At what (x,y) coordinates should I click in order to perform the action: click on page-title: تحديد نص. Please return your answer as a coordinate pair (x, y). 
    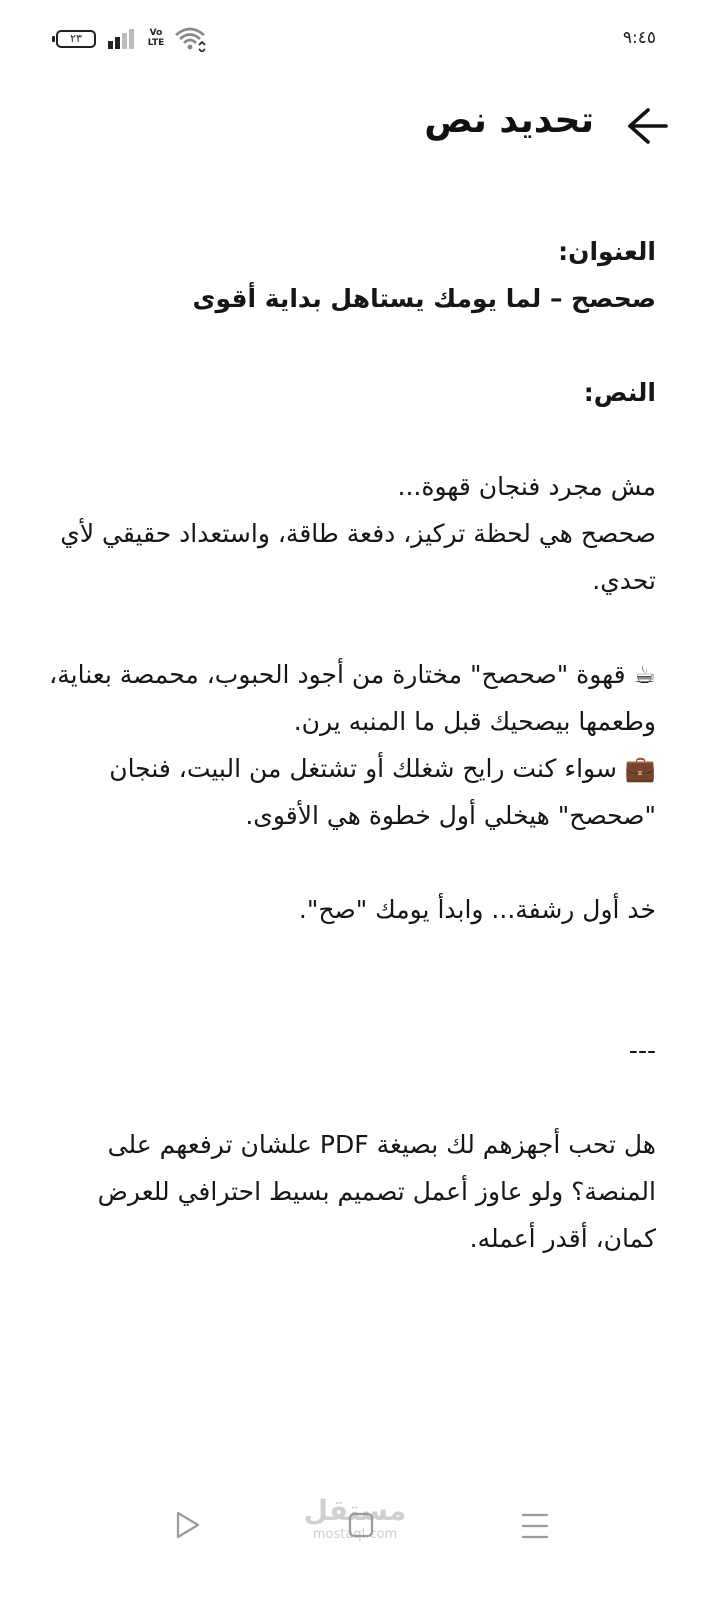
    Looking at the image, I should click on (509, 120).